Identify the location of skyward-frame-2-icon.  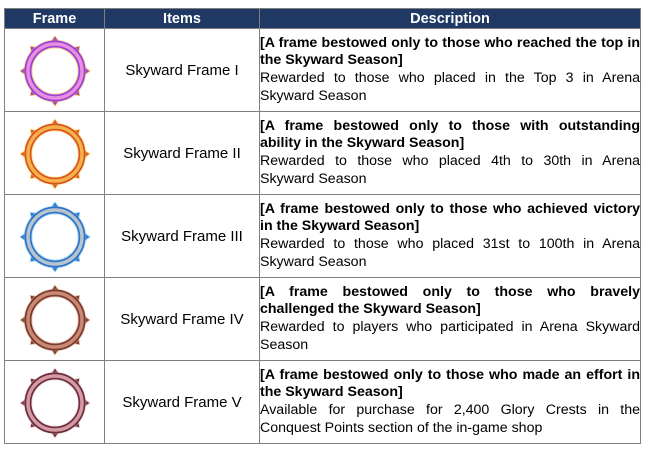
(54, 154).